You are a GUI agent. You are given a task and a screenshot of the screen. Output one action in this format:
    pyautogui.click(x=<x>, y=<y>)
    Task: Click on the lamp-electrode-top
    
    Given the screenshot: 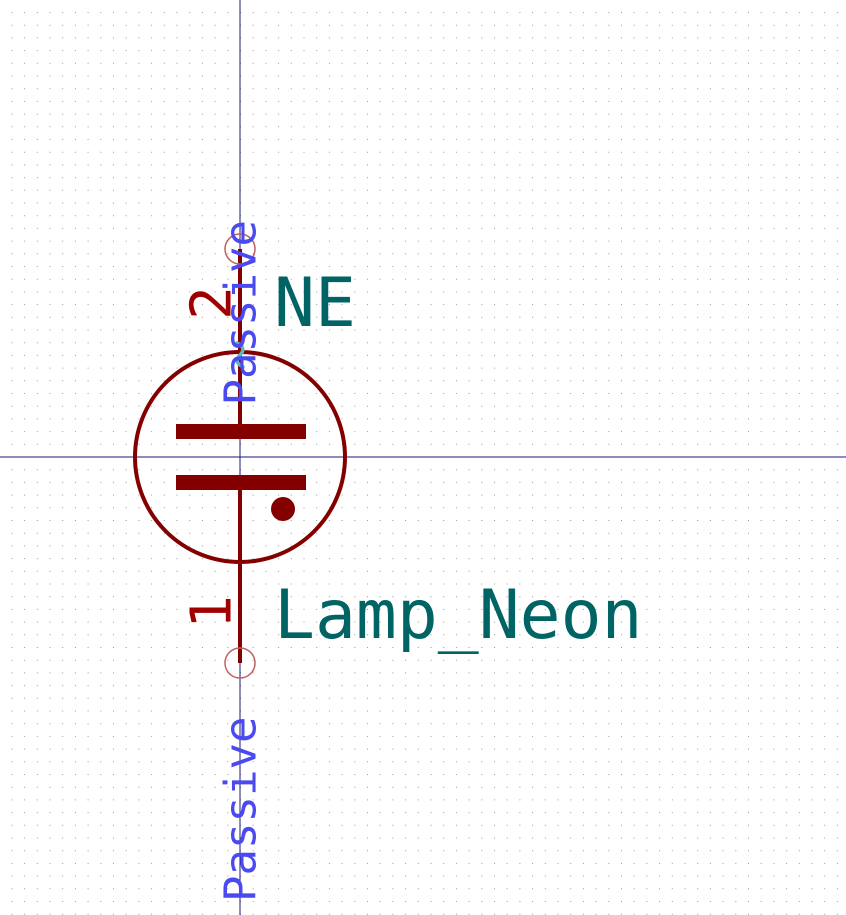 What is the action you would take?
    pyautogui.click(x=241, y=431)
    